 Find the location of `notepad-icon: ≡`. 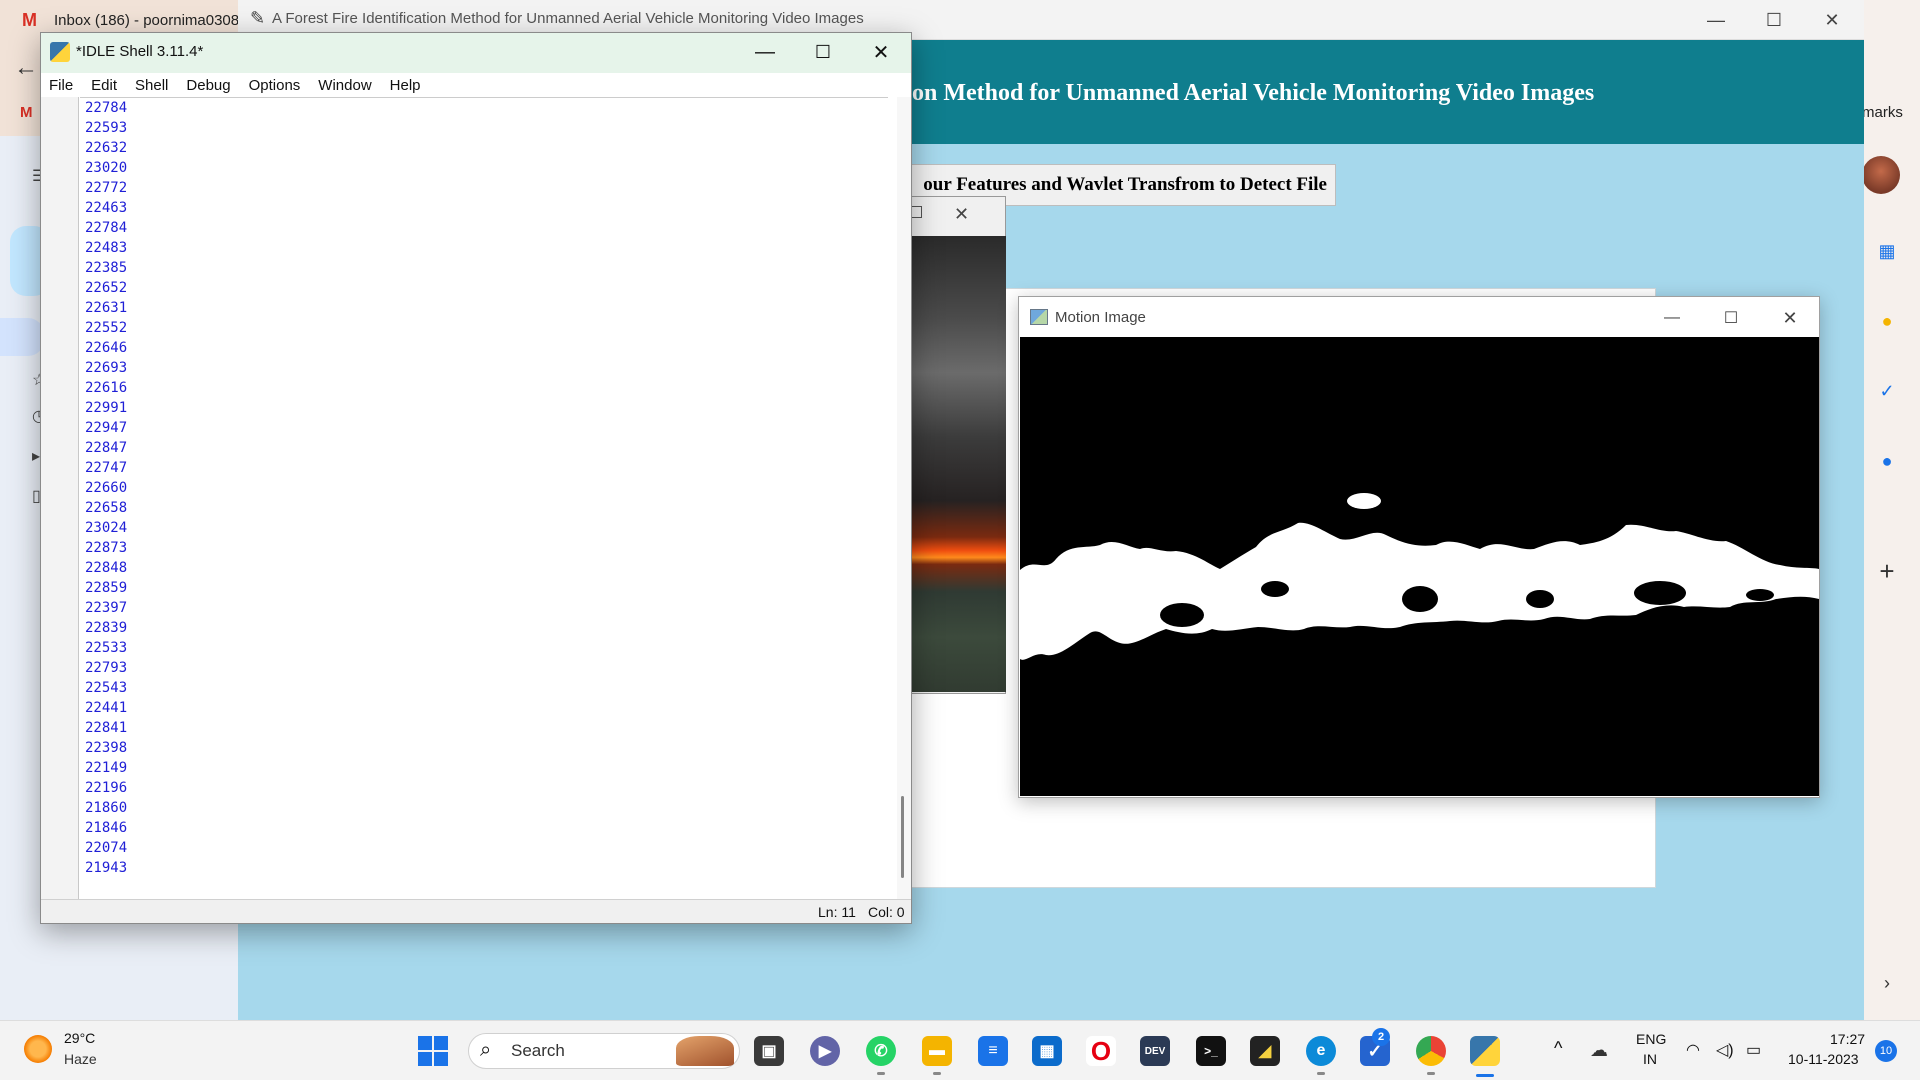

notepad-icon: ≡ is located at coordinates (993, 1051).